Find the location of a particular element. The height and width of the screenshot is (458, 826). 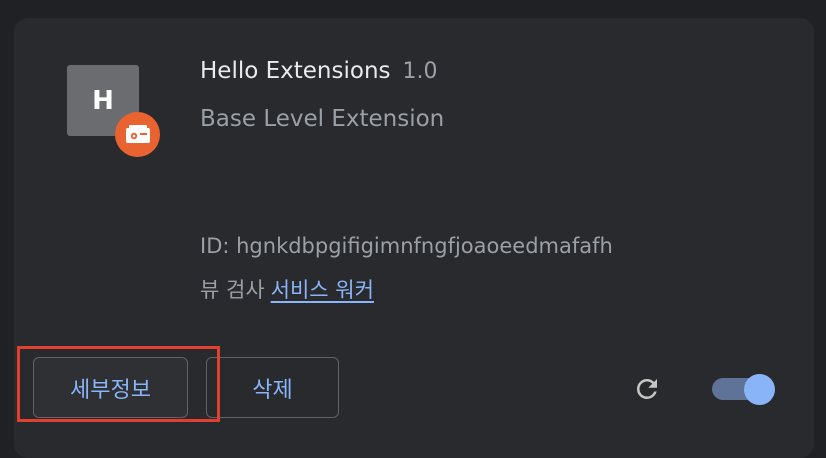

extension-id: ID: hgnkdbpgifigimnfngfjoaoeedmafafh is located at coordinates (406, 246).